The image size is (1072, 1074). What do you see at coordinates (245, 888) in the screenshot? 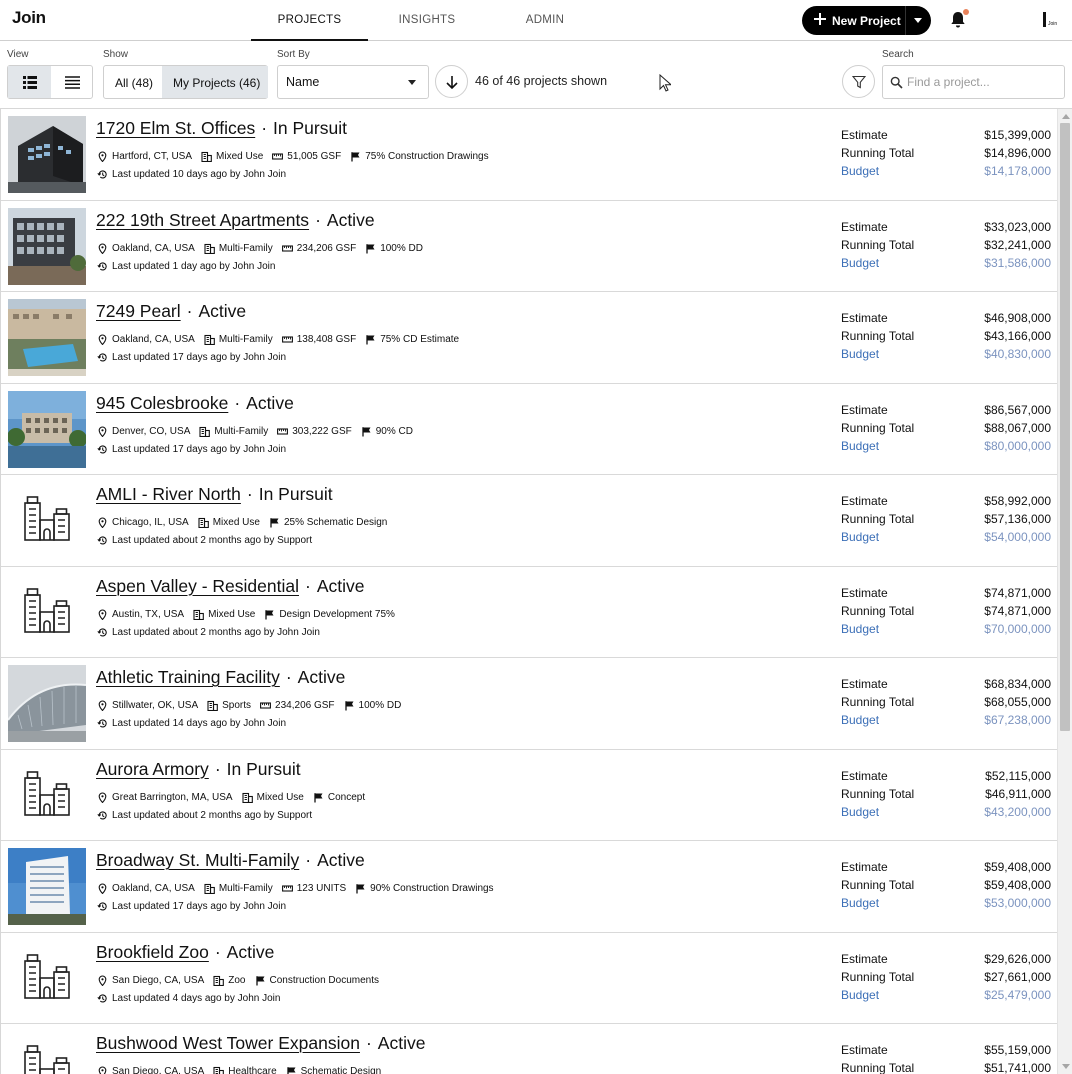
I see `project-type-text: Multi-Family` at bounding box center [245, 888].